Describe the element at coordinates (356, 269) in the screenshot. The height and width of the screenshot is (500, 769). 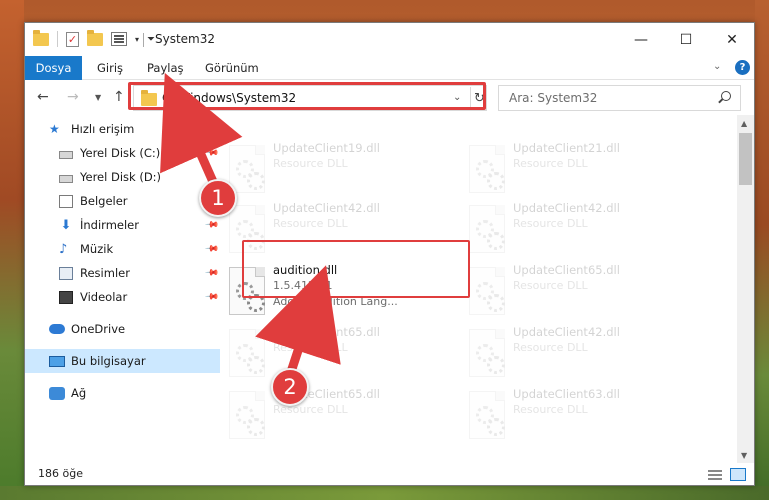
I see `file-highlight` at that location.